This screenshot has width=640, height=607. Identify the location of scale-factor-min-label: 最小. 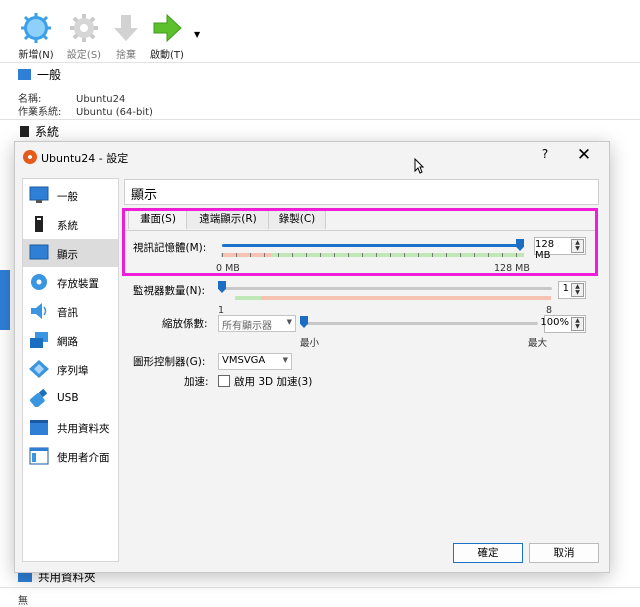
(310, 343).